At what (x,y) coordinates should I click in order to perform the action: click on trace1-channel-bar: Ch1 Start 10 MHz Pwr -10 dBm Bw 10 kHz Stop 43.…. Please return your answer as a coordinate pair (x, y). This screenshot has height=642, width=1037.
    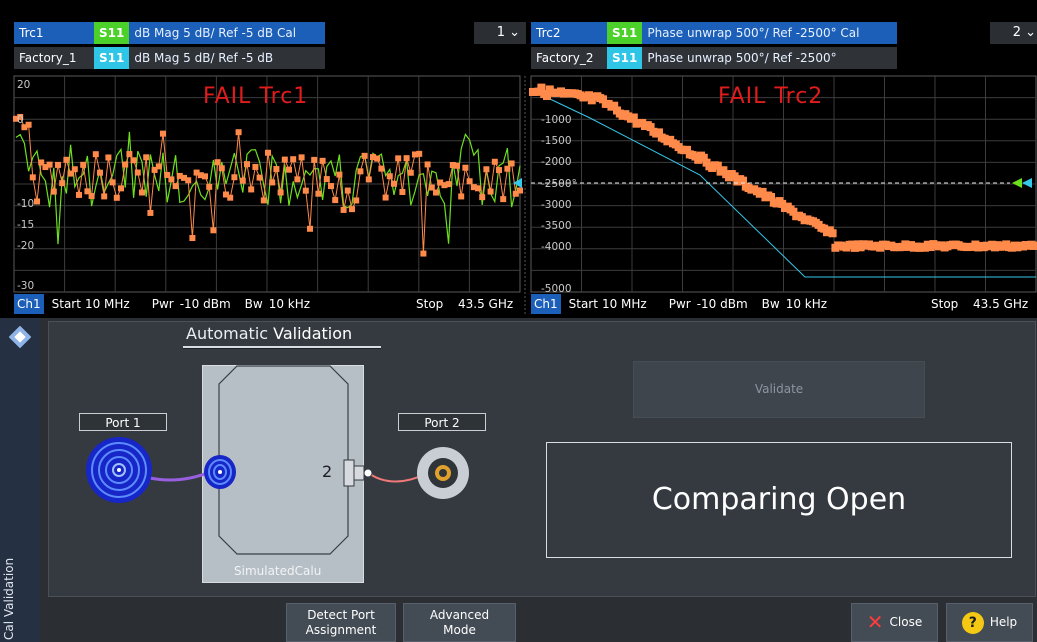
    Looking at the image, I should click on (267, 304).